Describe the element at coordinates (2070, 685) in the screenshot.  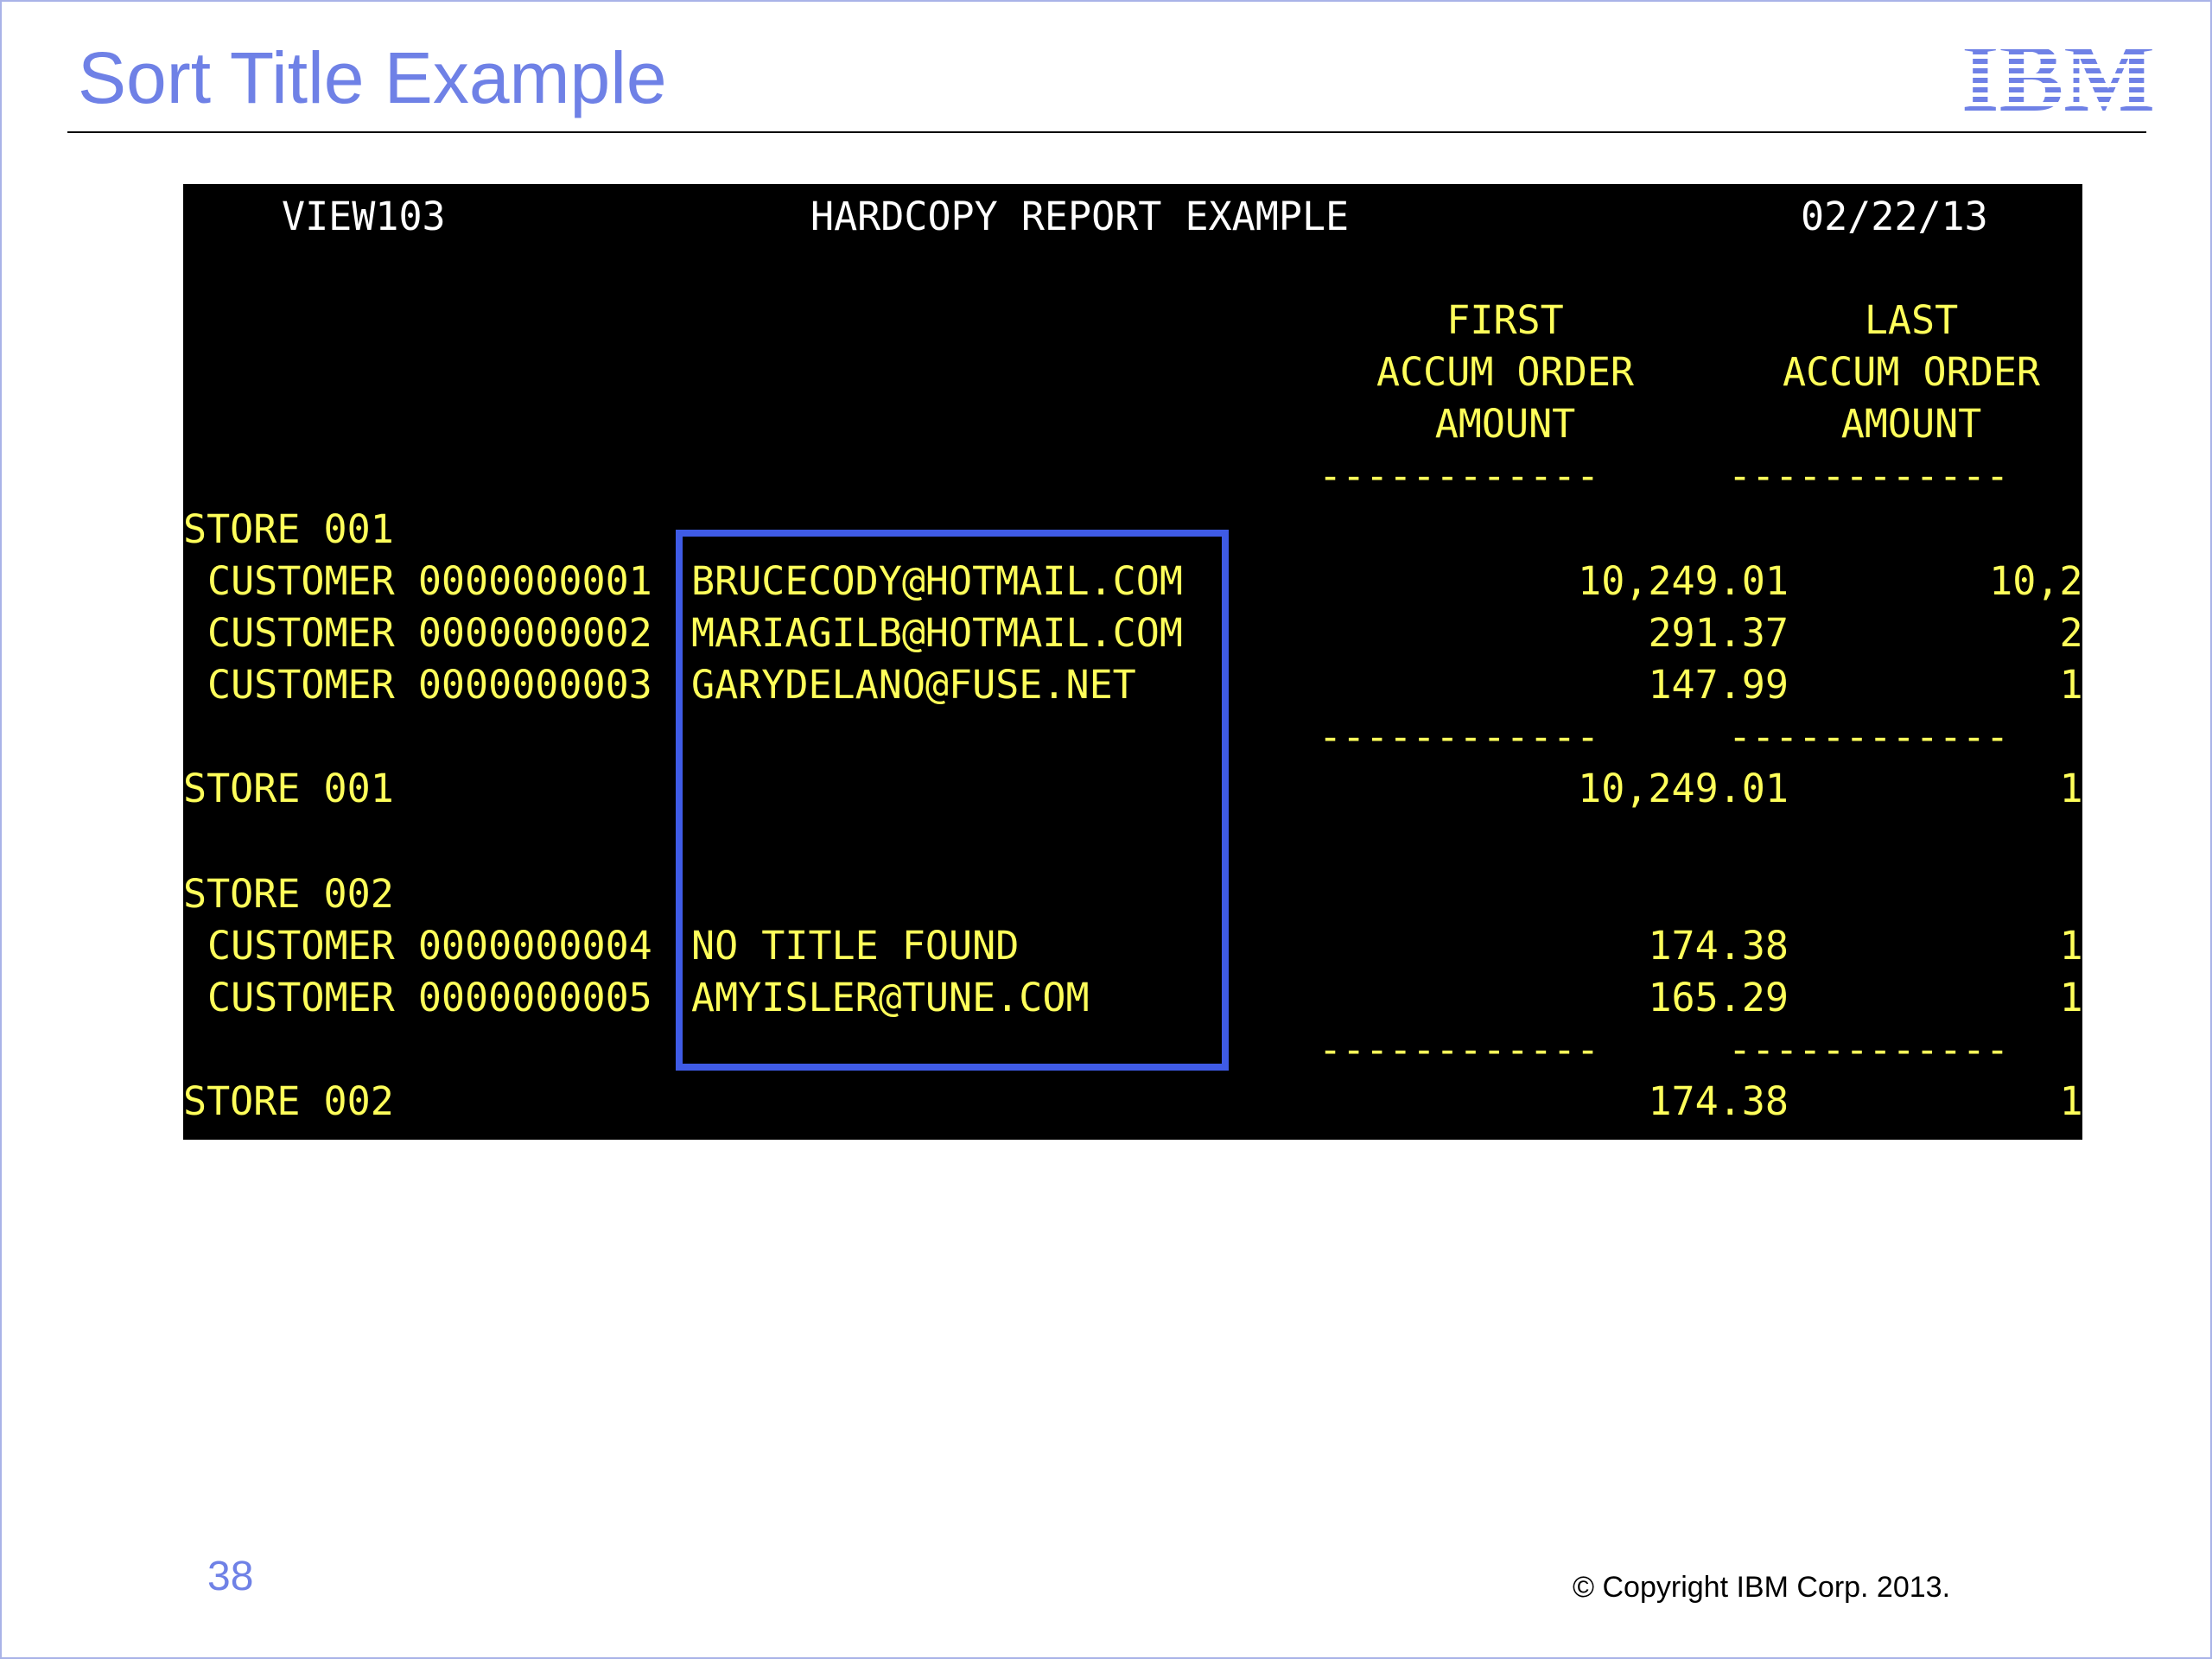
I see `customer-last-amount: 147.99` at that location.